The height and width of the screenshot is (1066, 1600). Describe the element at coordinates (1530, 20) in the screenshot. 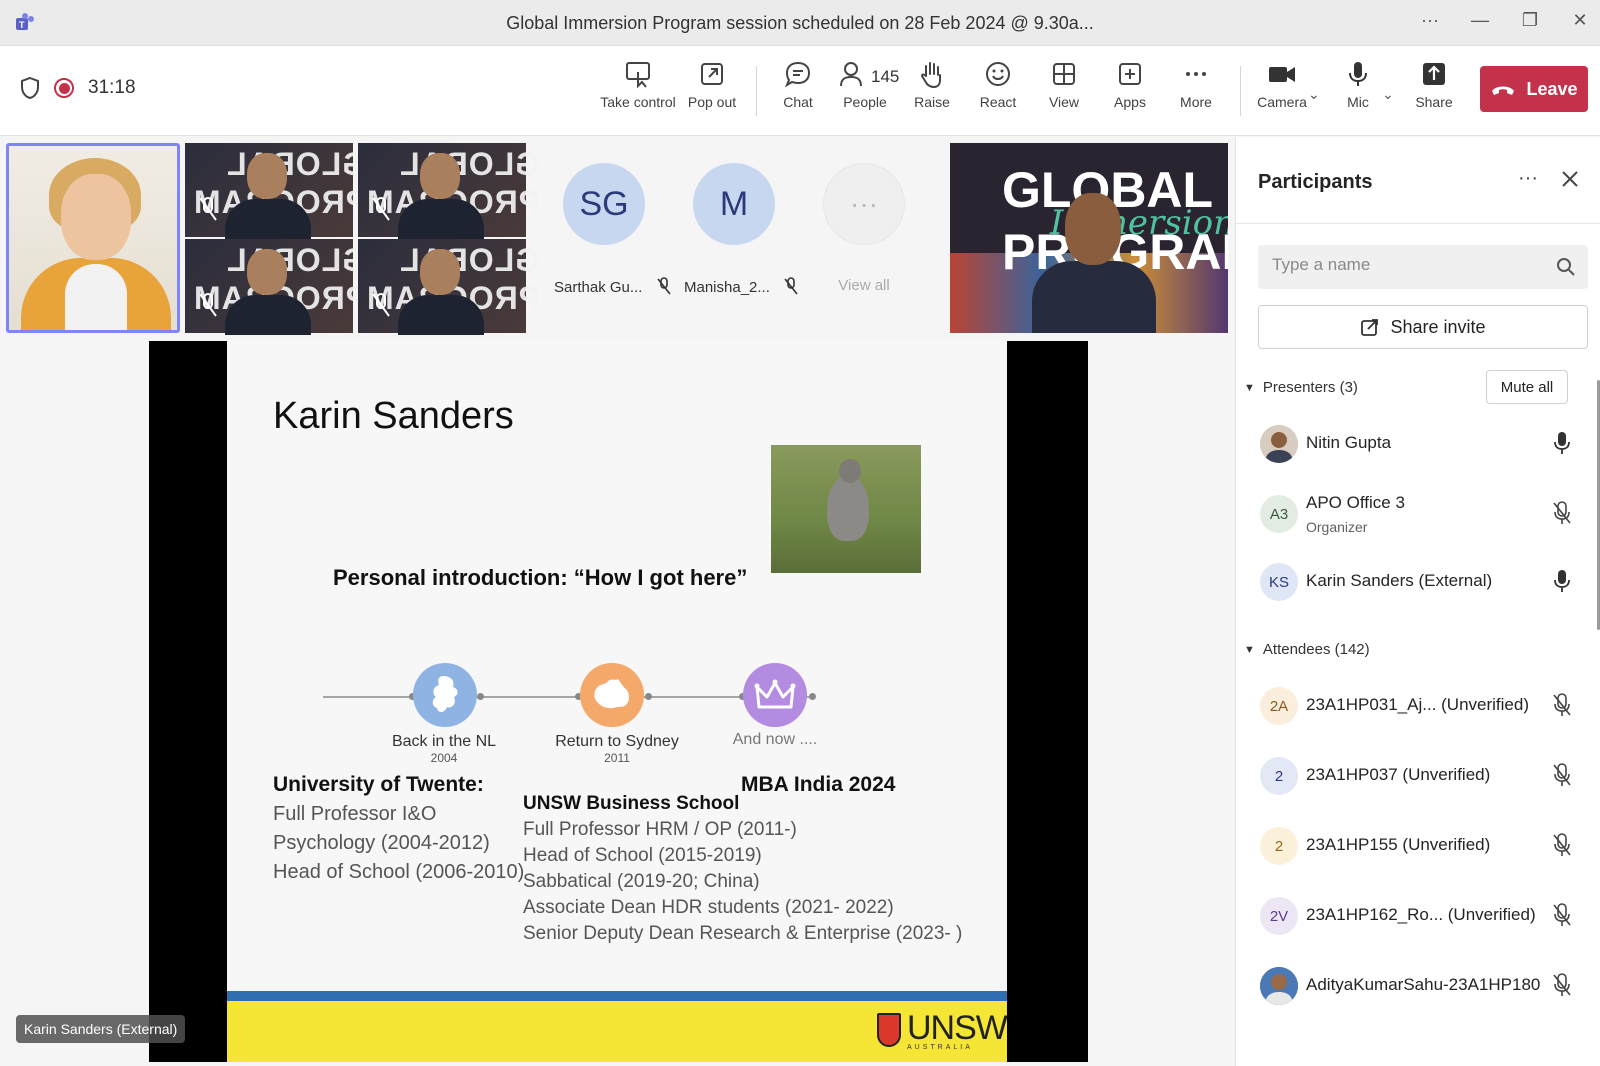

I see `restore-icon: ❐` at that location.